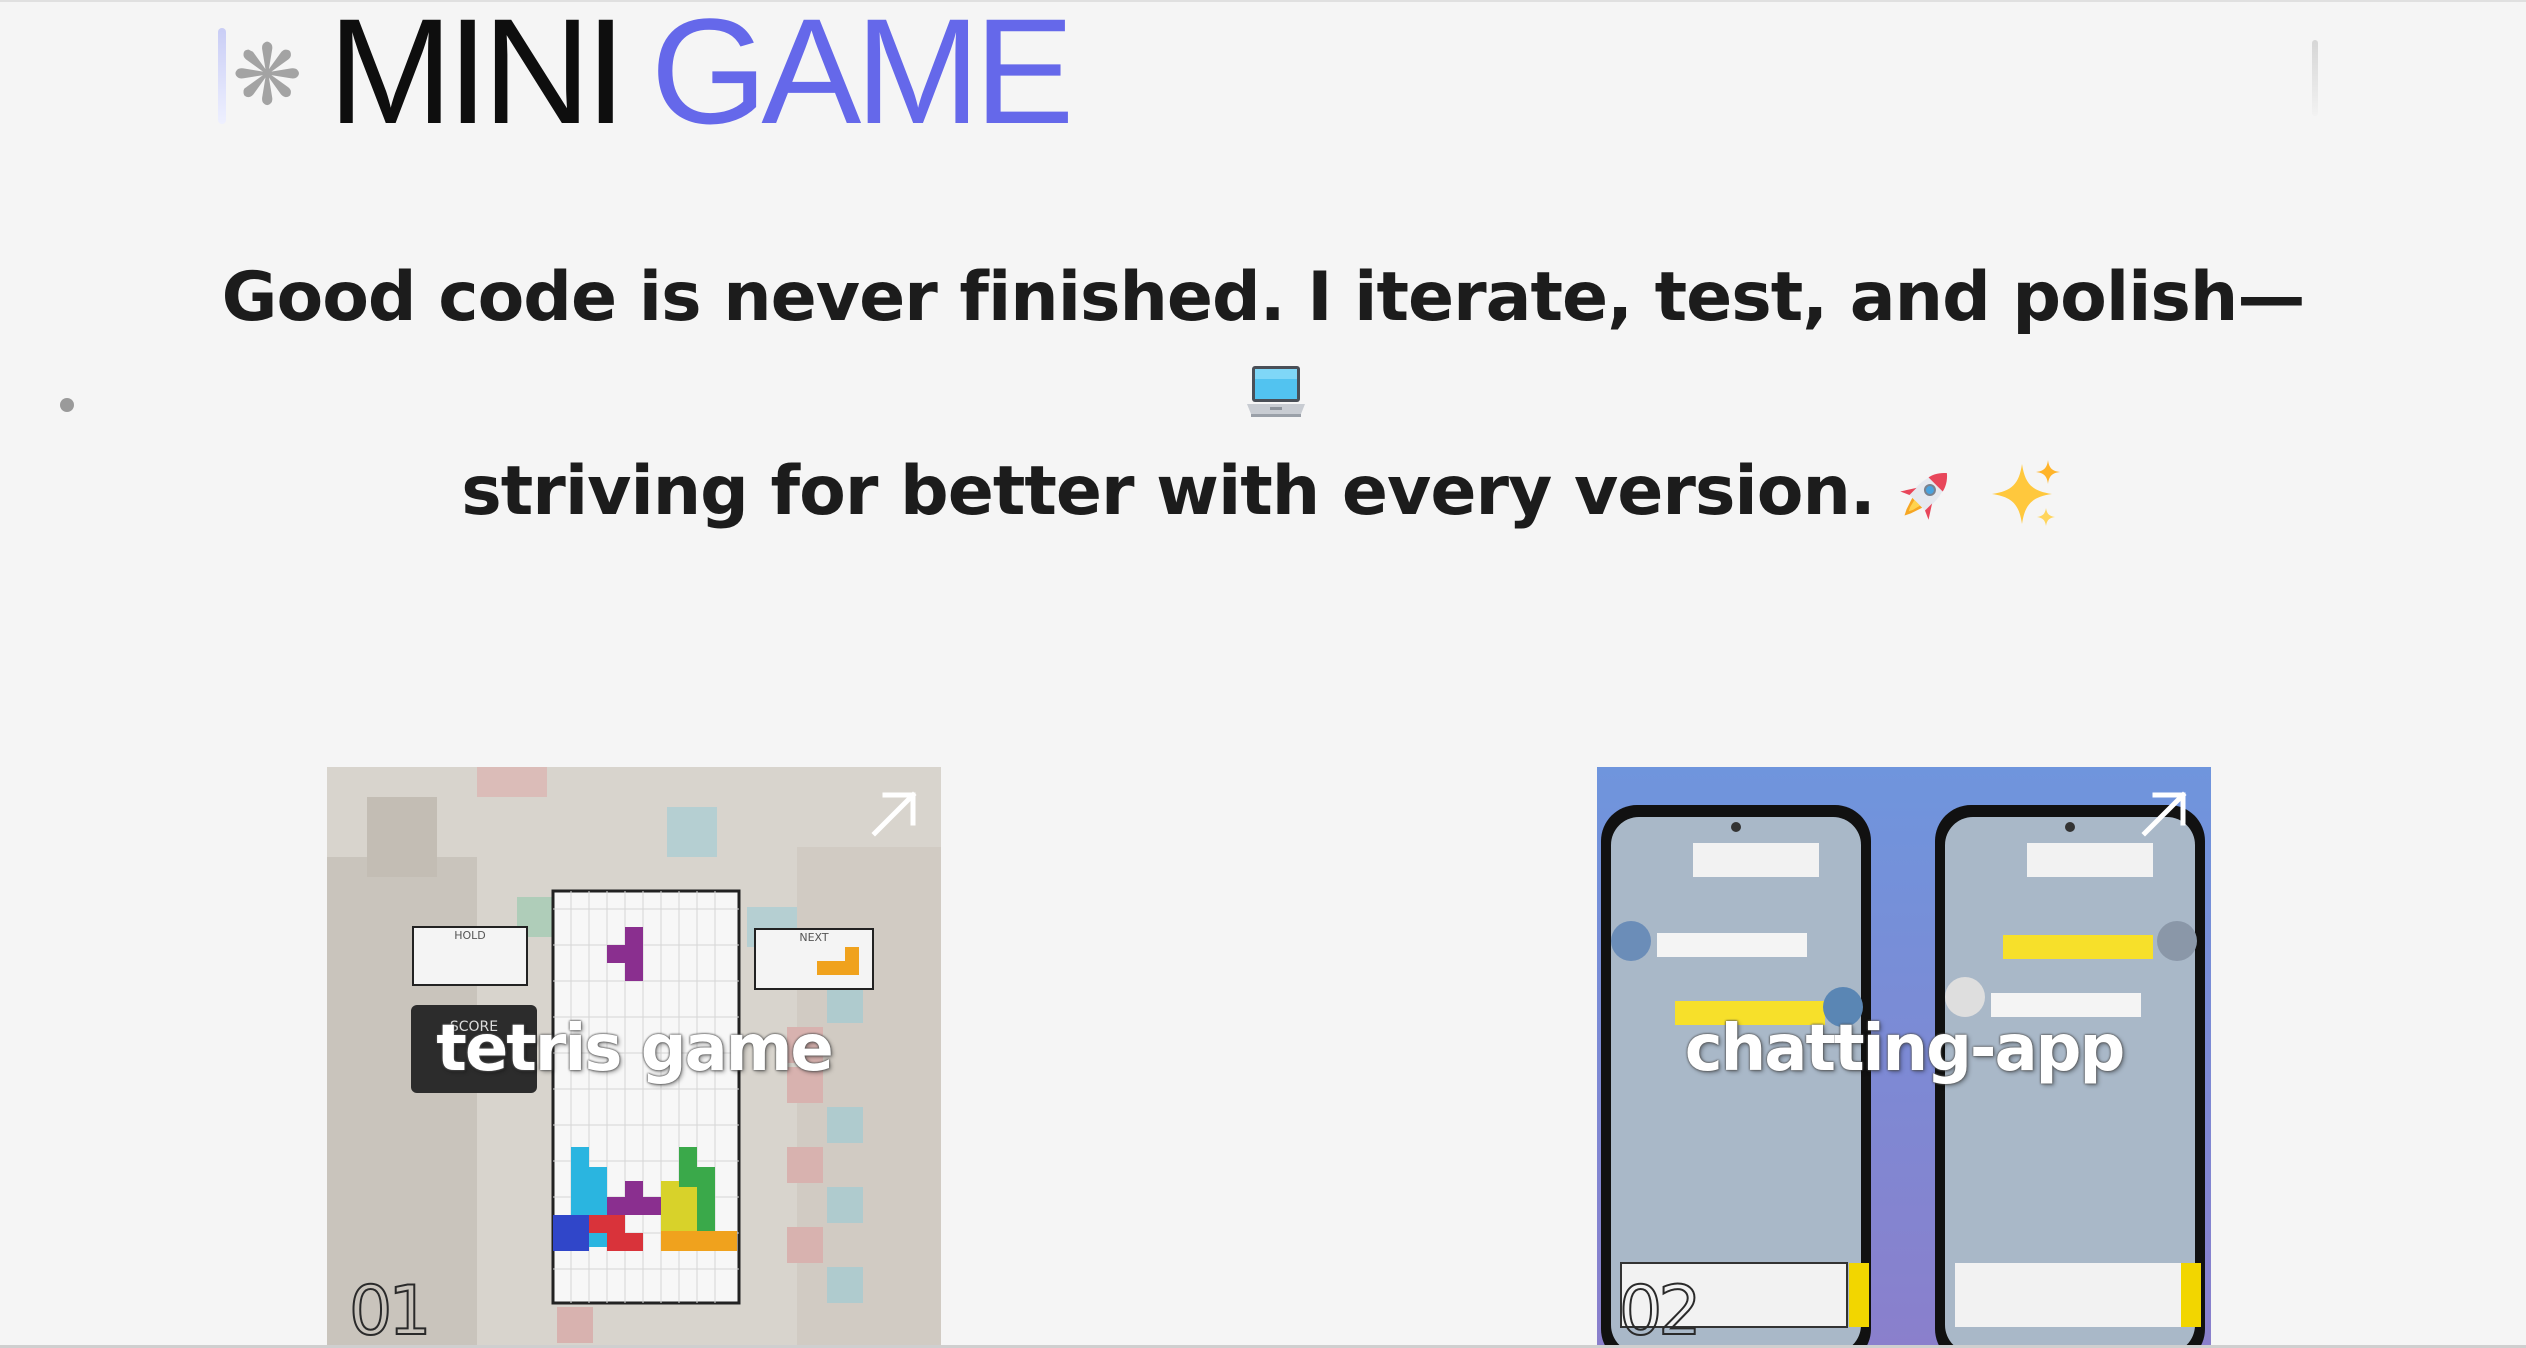  Describe the element at coordinates (267, 75) in the screenshot. I see `asterisk-icon: ❋` at that location.